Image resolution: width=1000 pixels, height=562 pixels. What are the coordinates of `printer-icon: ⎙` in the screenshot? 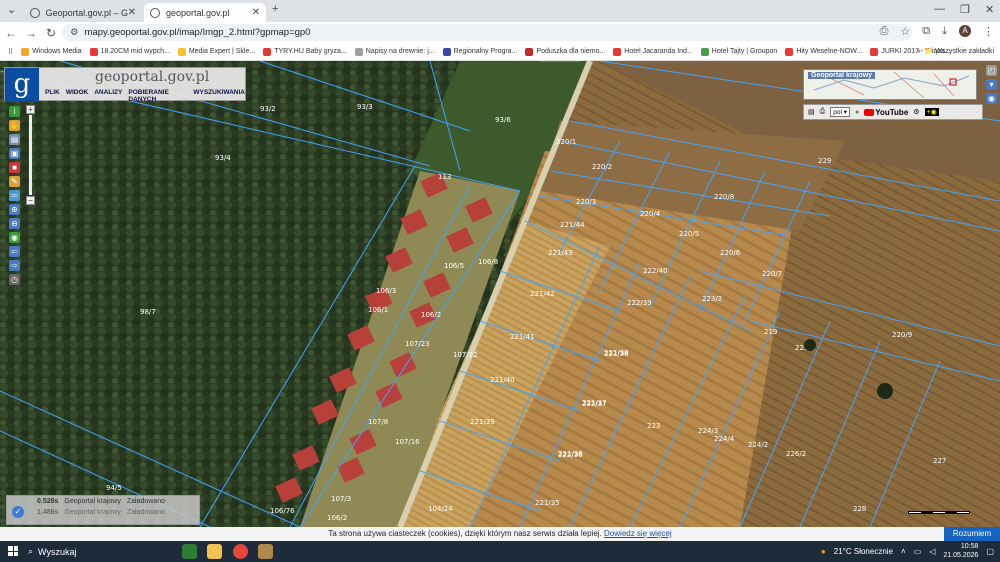 It's located at (823, 112).